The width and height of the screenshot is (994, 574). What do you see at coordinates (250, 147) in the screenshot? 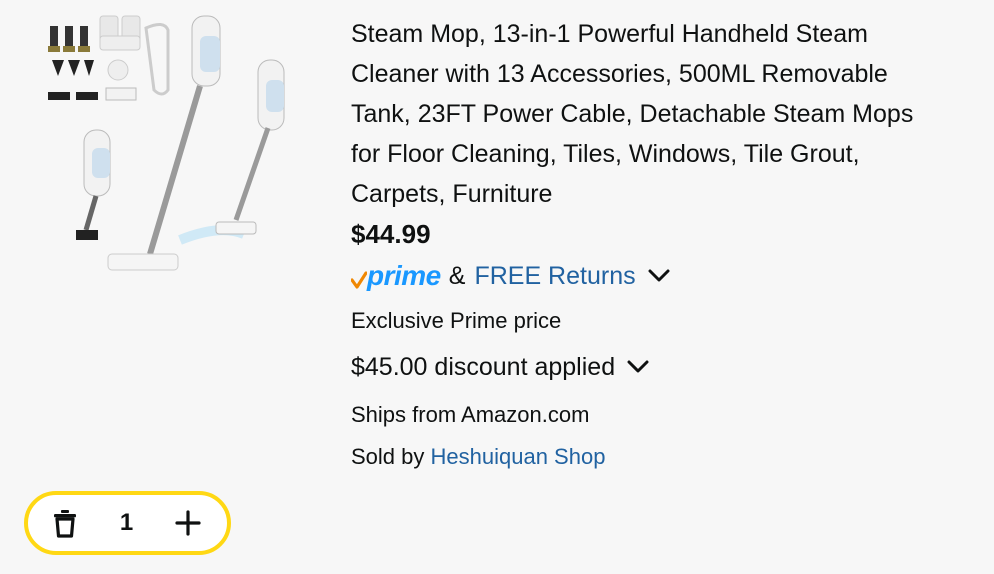
I see `standing-mop` at bounding box center [250, 147].